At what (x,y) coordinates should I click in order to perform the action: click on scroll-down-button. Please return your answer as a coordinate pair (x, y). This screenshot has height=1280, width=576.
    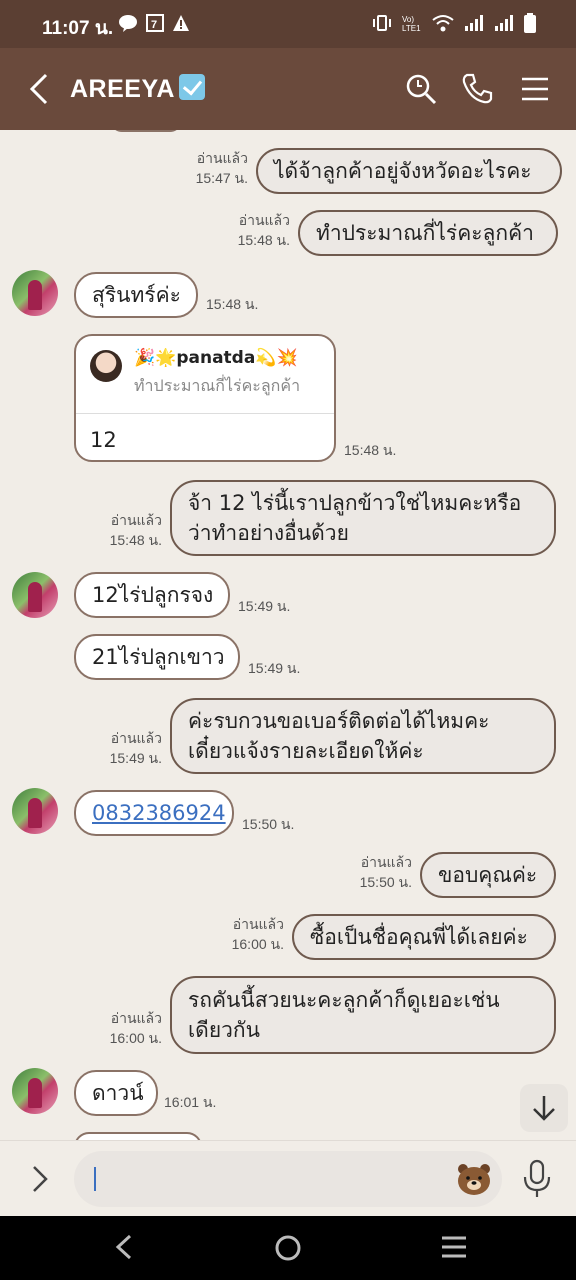
    Looking at the image, I should click on (544, 1108).